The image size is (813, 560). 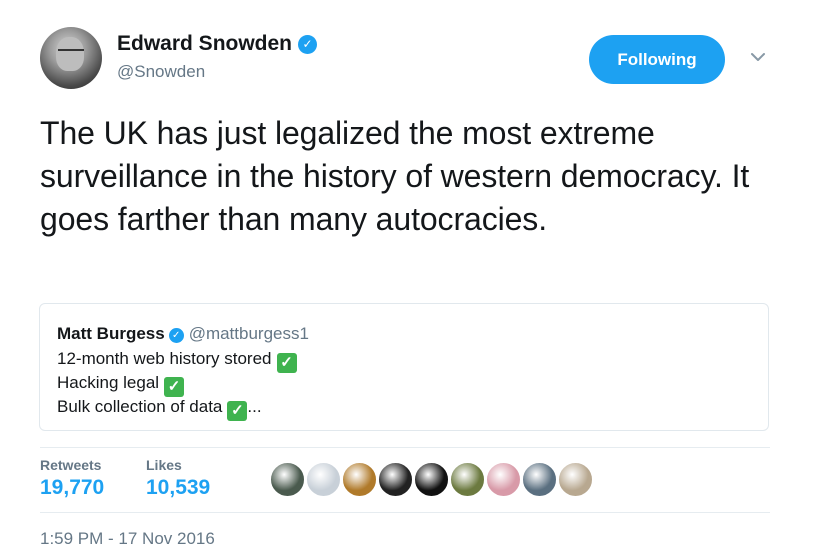 What do you see at coordinates (164, 465) in the screenshot?
I see `likes-label: Likes` at bounding box center [164, 465].